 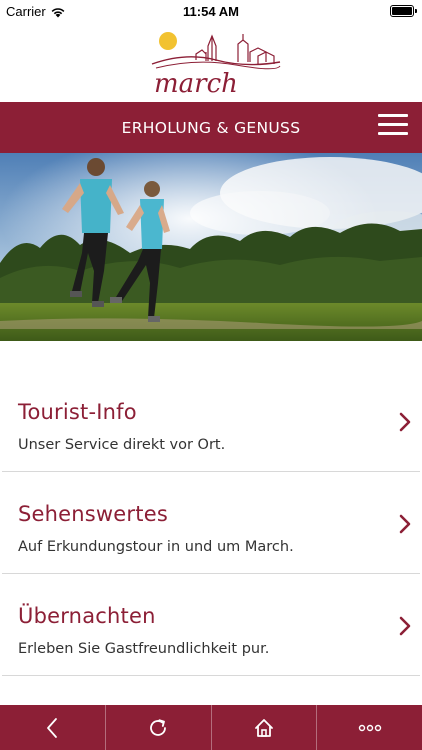 I want to click on menu-icon, so click(x=393, y=115).